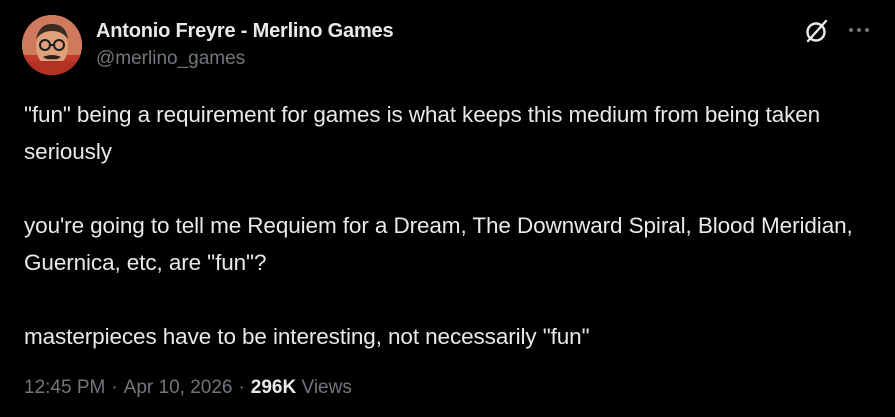 The width and height of the screenshot is (895, 417). I want to click on views-count: 296K, so click(273, 387).